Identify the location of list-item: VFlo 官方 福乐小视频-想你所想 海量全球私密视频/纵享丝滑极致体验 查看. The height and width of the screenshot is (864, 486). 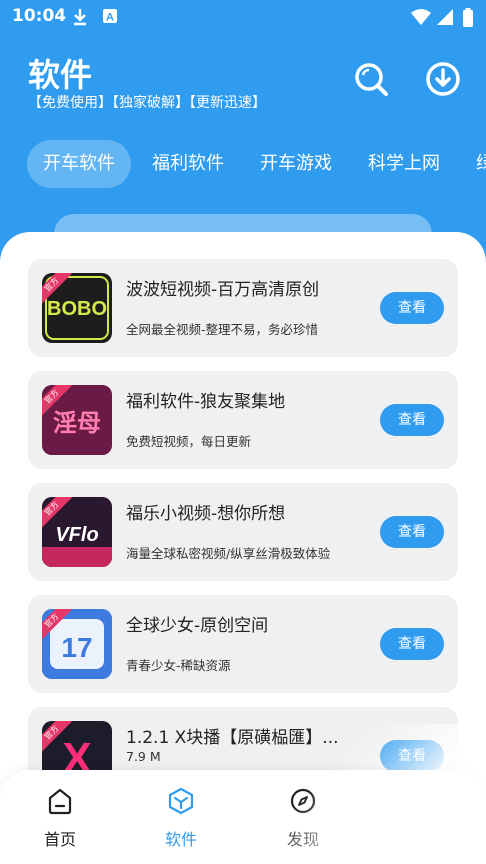
(243, 532).